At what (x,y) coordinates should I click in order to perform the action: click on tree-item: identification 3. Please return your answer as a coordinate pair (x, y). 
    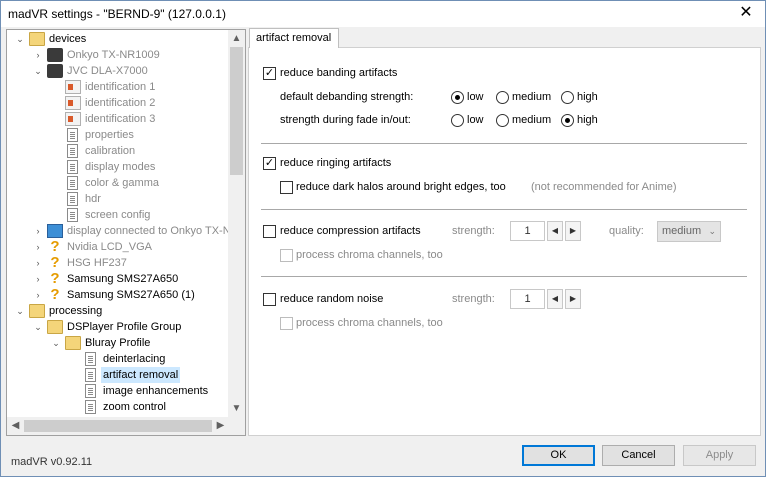
    Looking at the image, I should click on (118, 119).